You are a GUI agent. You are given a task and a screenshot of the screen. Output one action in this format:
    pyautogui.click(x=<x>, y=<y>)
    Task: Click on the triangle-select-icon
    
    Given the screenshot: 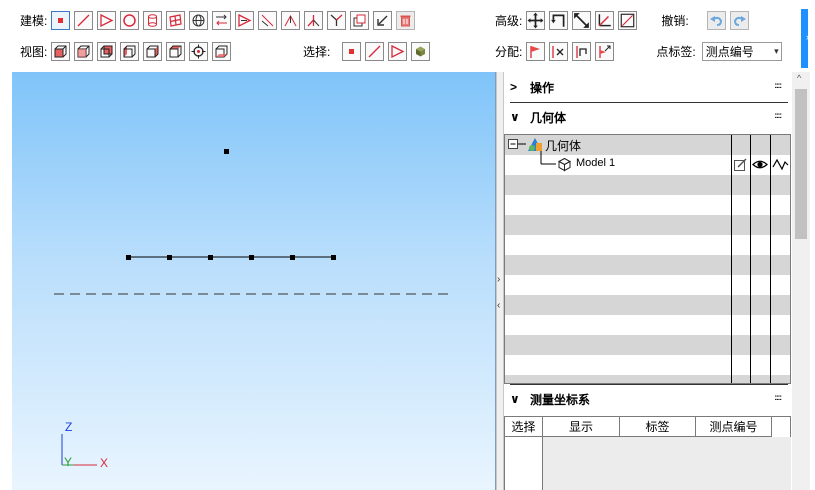 What is the action you would take?
    pyautogui.click(x=245, y=20)
    